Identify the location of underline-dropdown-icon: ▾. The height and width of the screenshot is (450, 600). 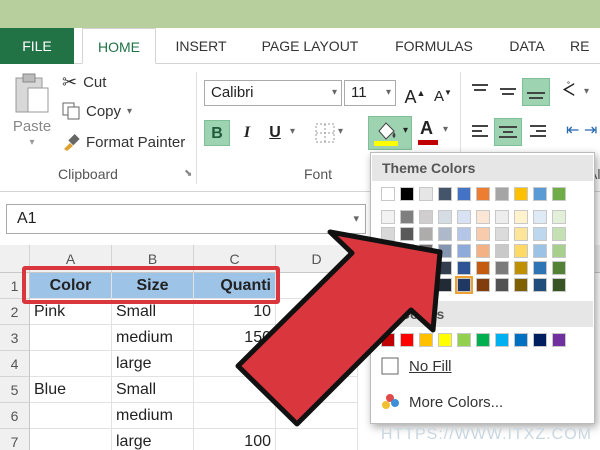
(292, 131).